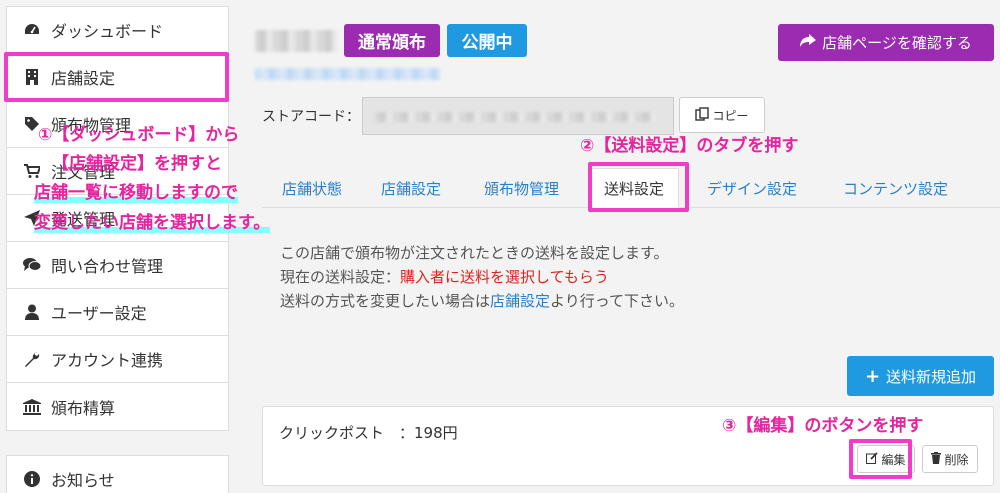 The image size is (1000, 493). Describe the element at coordinates (956, 459) in the screenshot. I see `delete-label: 削除` at that location.